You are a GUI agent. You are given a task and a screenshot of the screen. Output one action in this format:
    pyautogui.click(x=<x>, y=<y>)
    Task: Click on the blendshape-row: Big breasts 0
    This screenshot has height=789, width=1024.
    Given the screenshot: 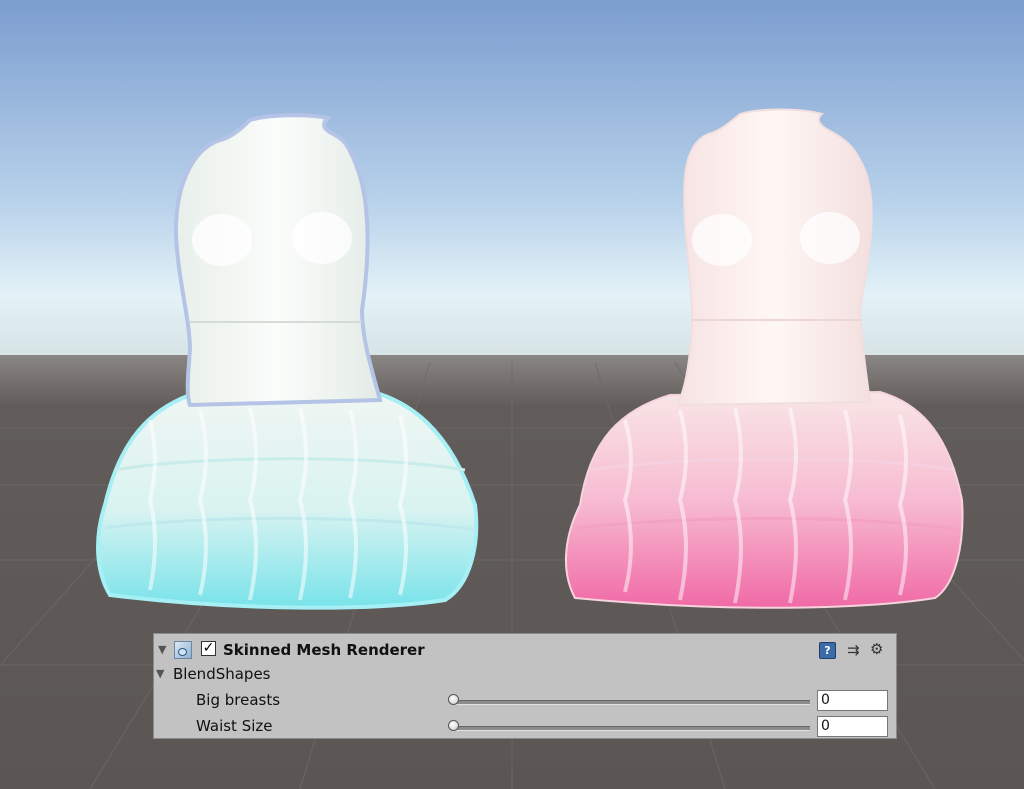 What is the action you would take?
    pyautogui.click(x=525, y=700)
    